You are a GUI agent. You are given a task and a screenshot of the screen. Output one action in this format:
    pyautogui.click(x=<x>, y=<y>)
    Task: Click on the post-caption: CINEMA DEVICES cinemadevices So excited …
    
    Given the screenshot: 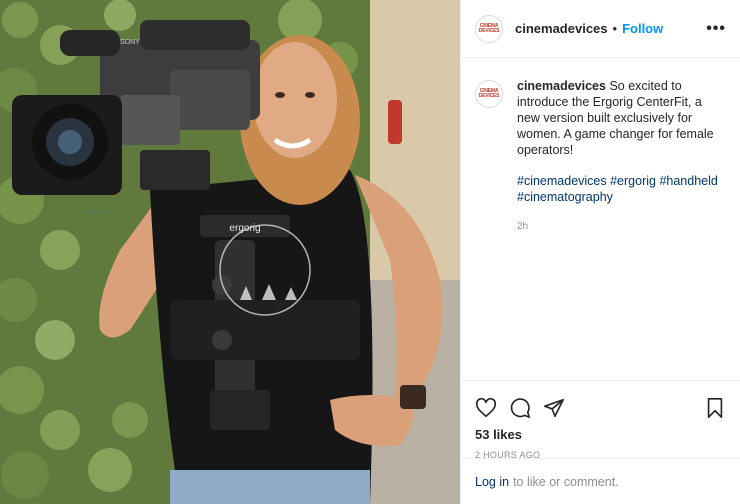 What is the action you would take?
    pyautogui.click(x=600, y=146)
    